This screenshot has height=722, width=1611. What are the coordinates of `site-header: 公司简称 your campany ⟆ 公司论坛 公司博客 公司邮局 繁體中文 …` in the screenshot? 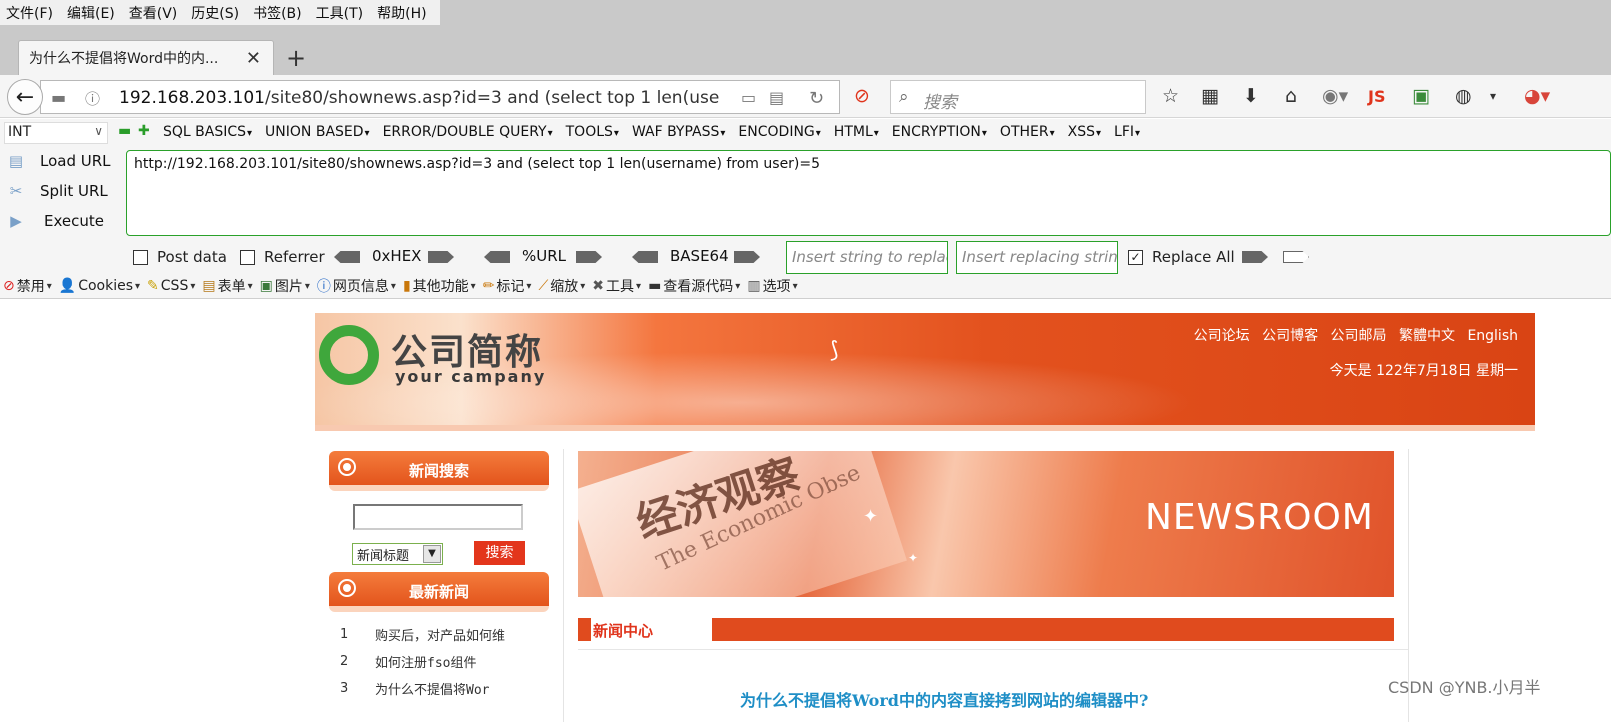 It's located at (925, 372).